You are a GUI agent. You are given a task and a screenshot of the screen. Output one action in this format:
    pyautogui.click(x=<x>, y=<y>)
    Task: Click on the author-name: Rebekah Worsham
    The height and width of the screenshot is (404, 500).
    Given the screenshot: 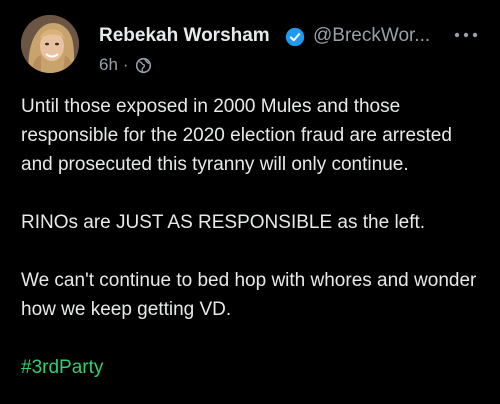 What is the action you would take?
    pyautogui.click(x=184, y=36)
    